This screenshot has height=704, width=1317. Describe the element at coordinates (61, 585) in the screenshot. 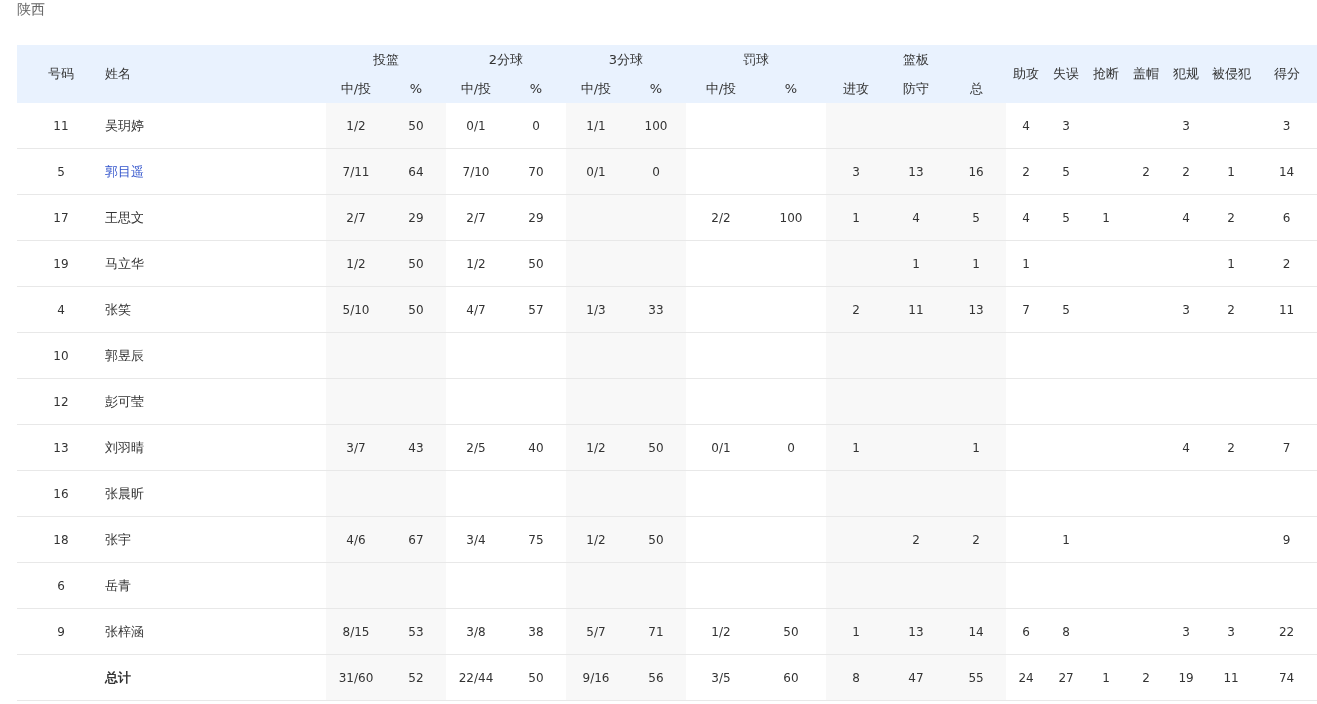

I see `table-cell: 6` at that location.